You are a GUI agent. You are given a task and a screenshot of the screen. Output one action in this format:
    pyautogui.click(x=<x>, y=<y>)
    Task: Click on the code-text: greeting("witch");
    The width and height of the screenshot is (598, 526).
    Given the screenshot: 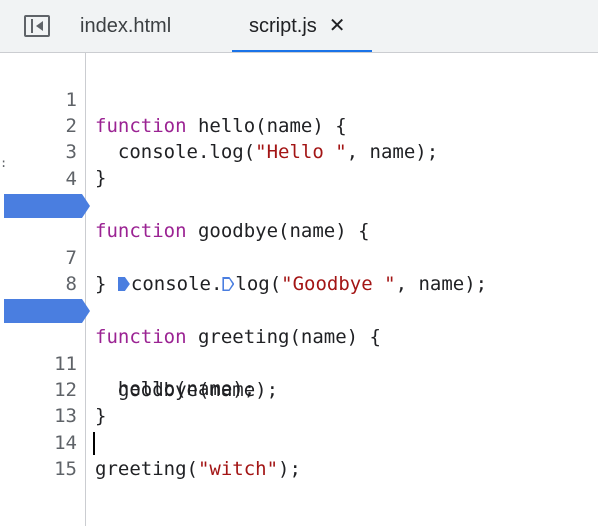 What is the action you would take?
    pyautogui.click(x=198, y=469)
    